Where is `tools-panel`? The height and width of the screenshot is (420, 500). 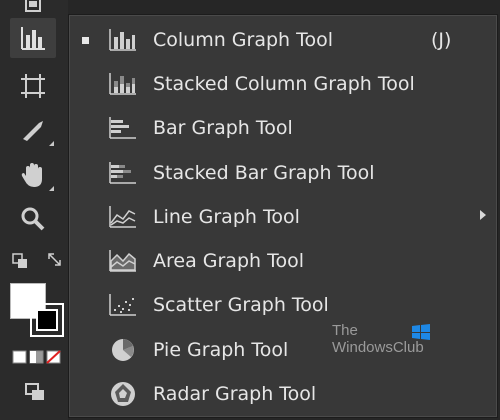 tools-panel is located at coordinates (34, 210).